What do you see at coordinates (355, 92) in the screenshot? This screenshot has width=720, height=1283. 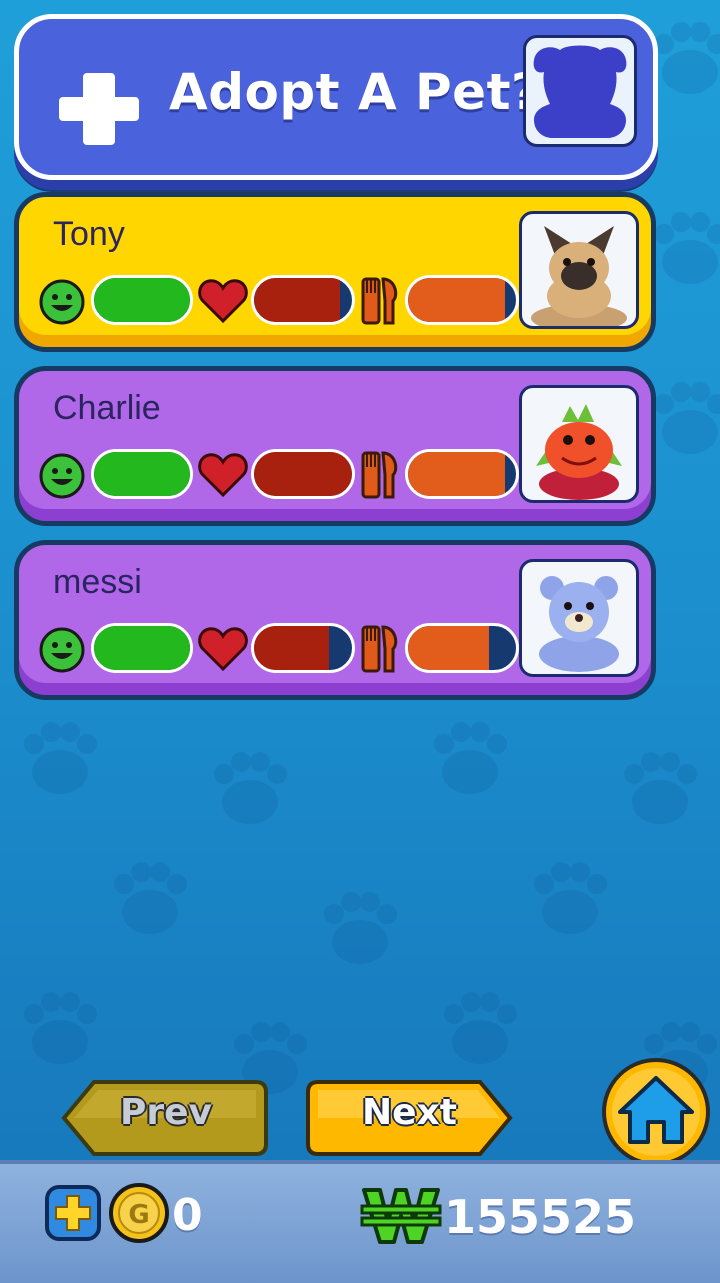 I see `adopt-title: Adopt A Pet?` at bounding box center [355, 92].